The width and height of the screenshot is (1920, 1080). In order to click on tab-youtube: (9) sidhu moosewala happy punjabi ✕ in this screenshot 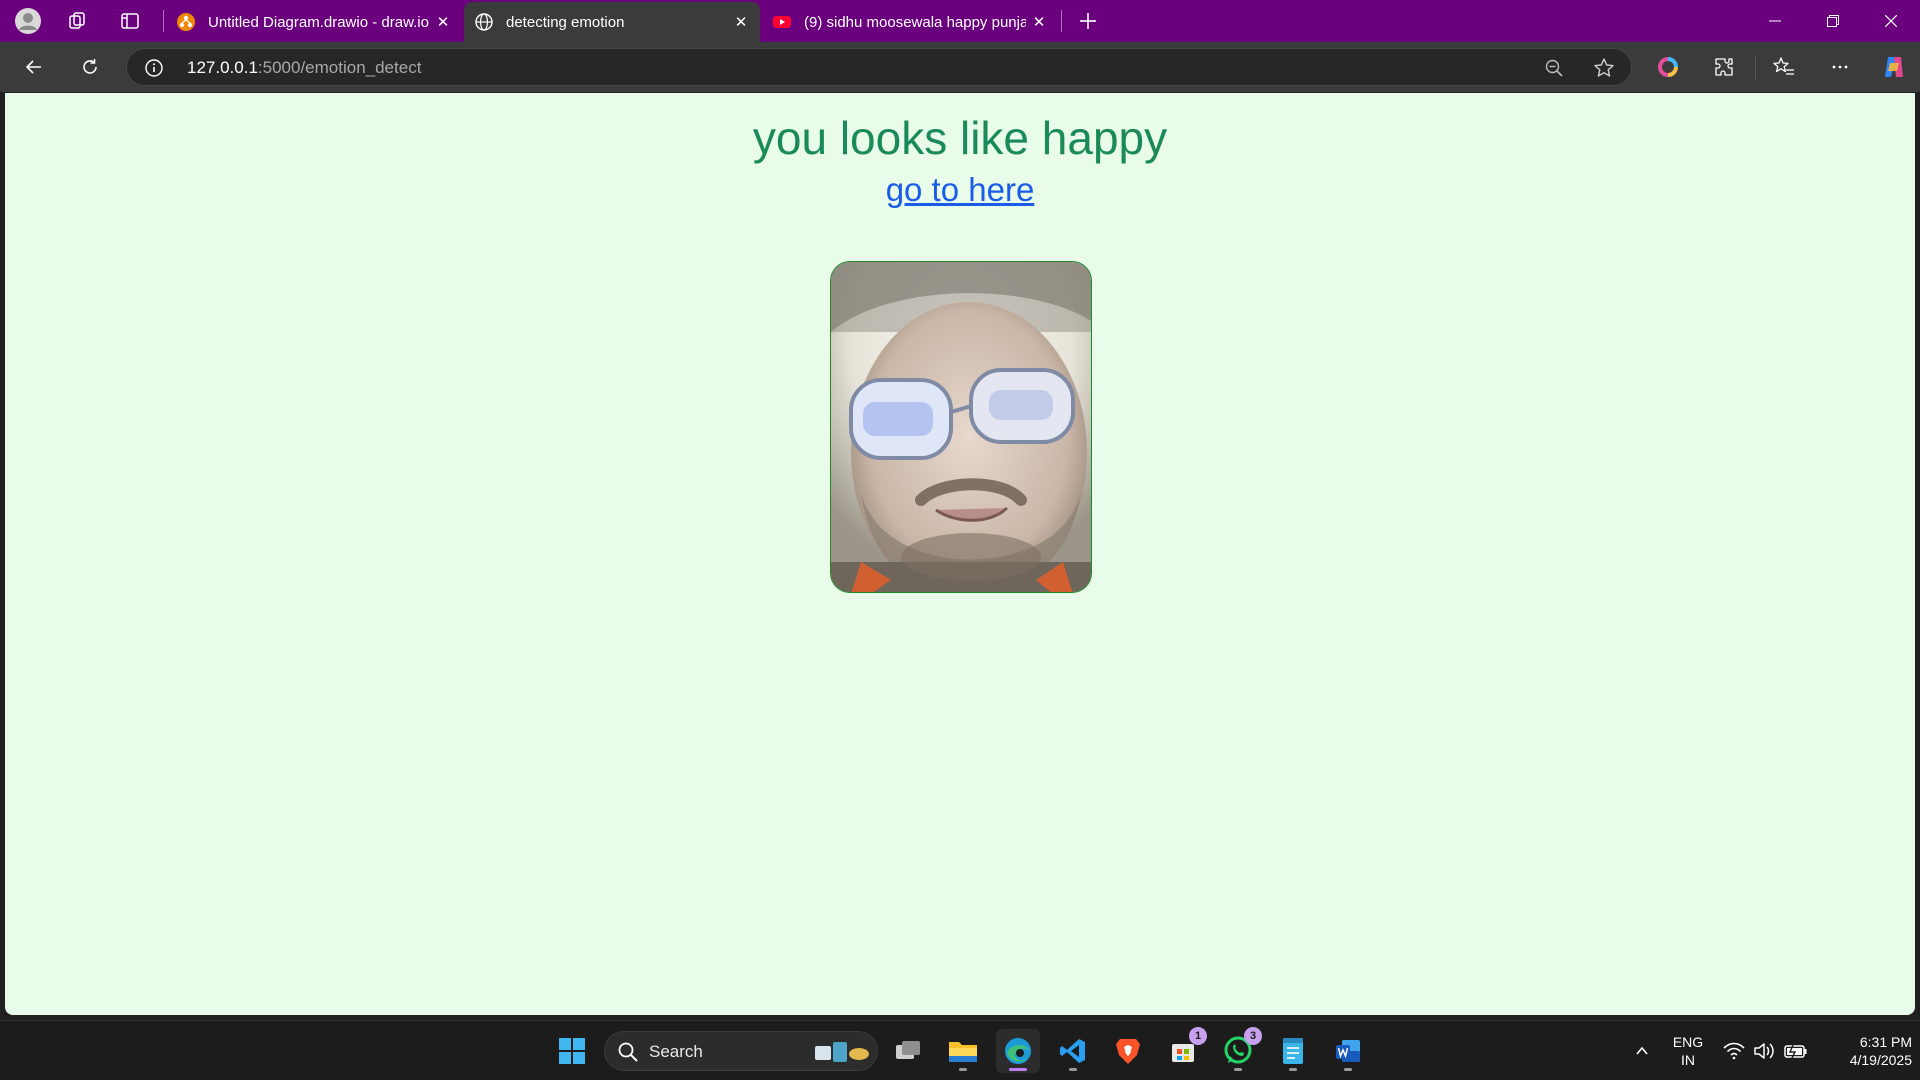, I will do `click(910, 22)`.